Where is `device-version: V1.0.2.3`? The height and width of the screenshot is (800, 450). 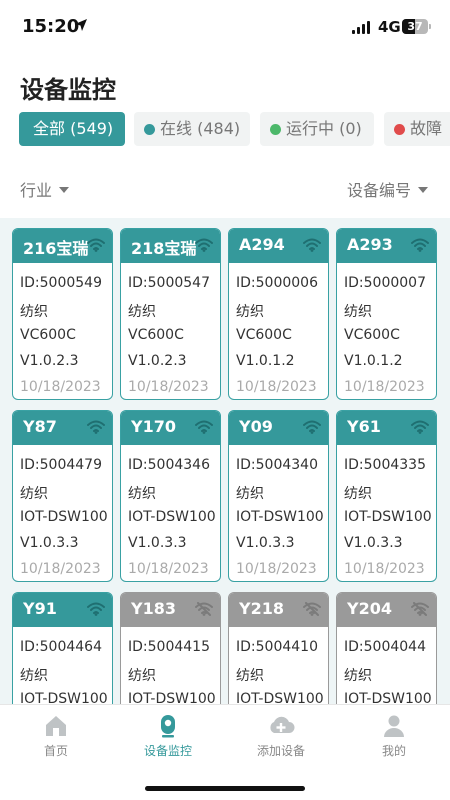 device-version: V1.0.2.3 is located at coordinates (49, 361).